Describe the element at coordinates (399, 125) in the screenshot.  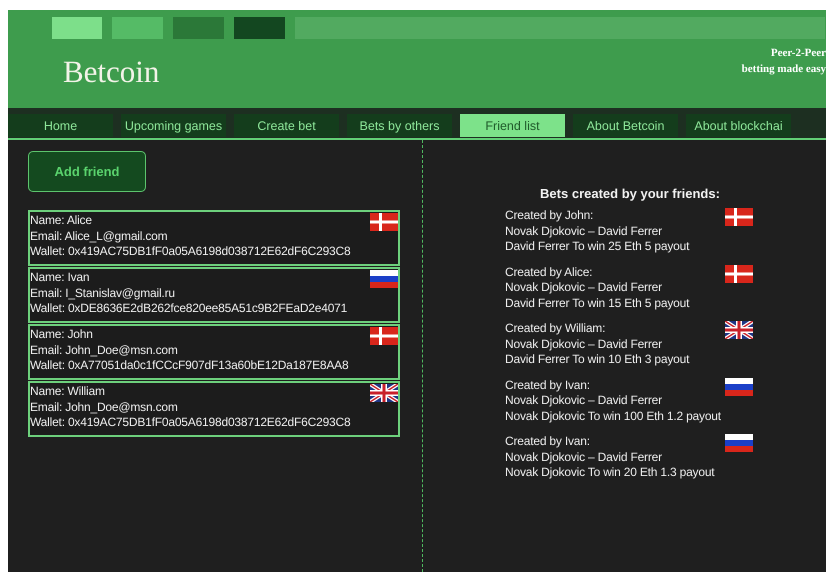
I see `nav-tab: Bets by others` at that location.